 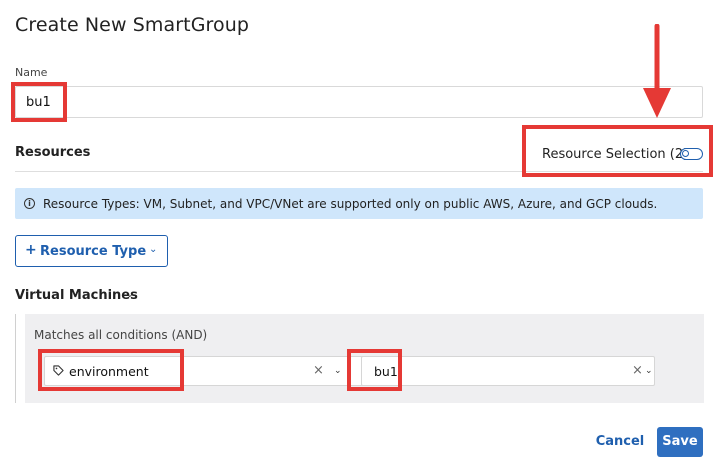 What do you see at coordinates (38, 102) in the screenshot?
I see `name-input-value: bu1` at bounding box center [38, 102].